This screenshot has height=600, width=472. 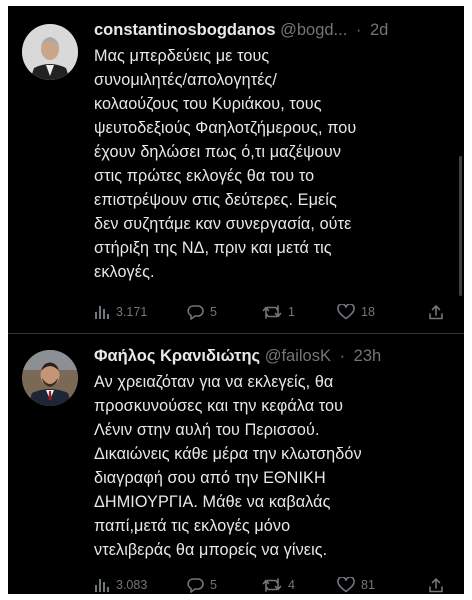 What do you see at coordinates (356, 312) in the screenshot?
I see `like-button: 18` at bounding box center [356, 312].